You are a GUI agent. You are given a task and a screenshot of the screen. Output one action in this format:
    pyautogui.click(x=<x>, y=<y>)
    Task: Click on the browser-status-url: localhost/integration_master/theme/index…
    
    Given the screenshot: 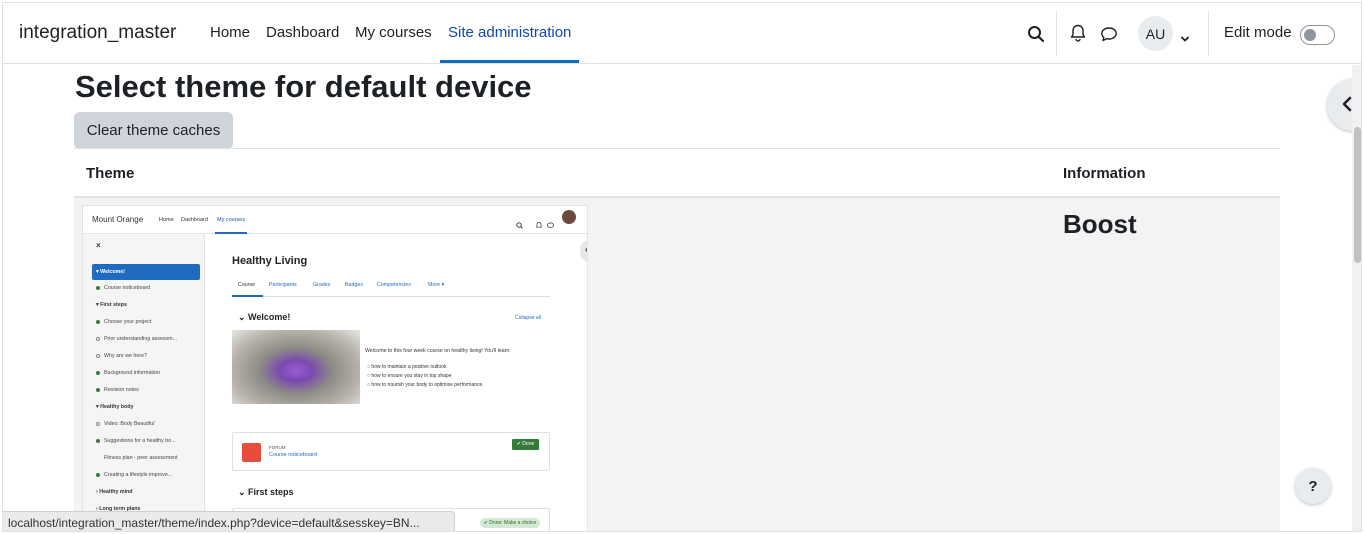 What is the action you would take?
    pyautogui.click(x=229, y=521)
    